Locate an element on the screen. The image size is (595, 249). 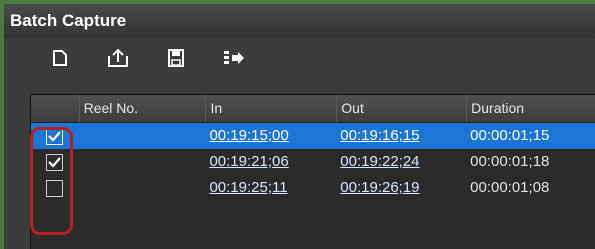
new-document-icon is located at coordinates (60, 58).